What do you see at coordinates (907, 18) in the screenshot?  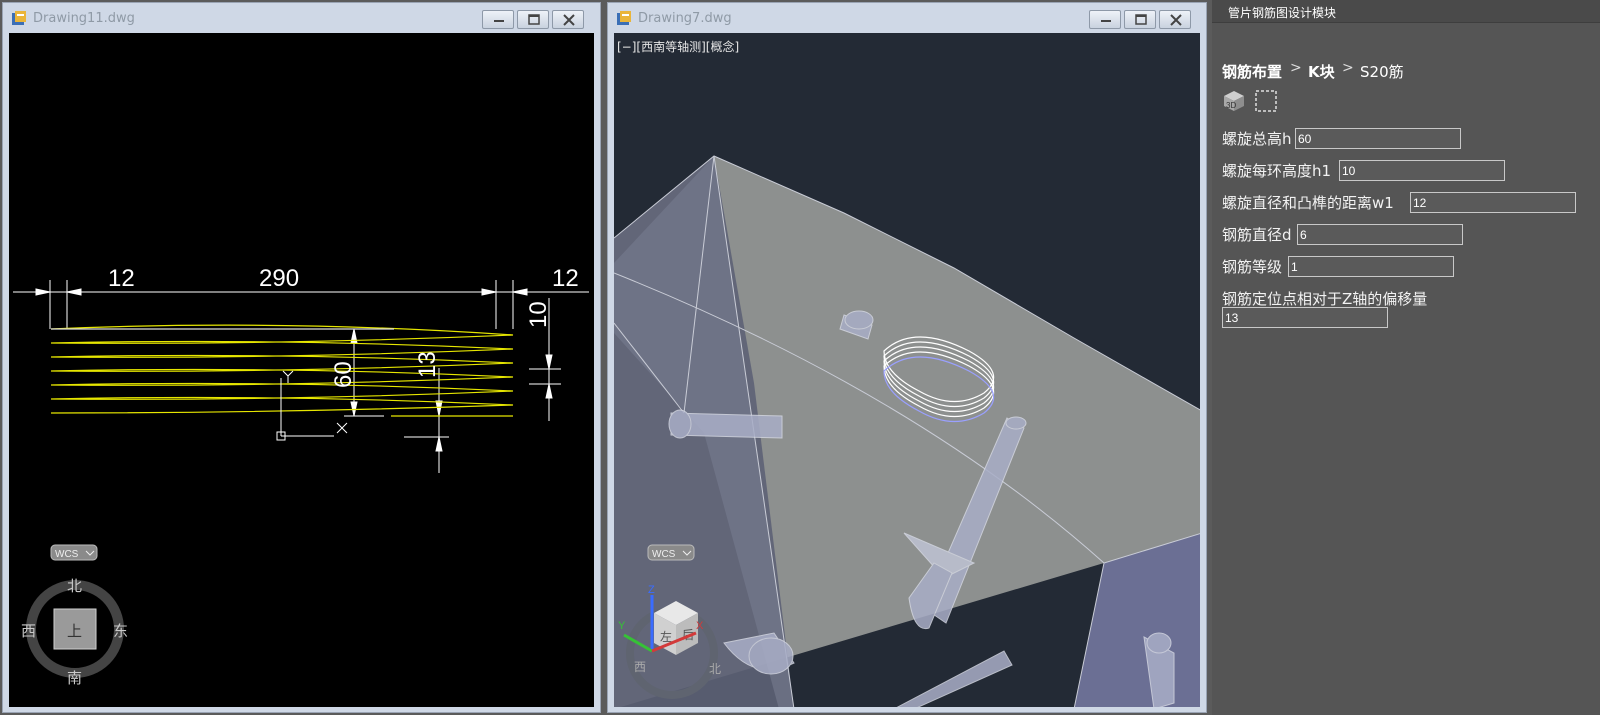 I see `window-titlebar: Drawing7.dwg` at bounding box center [907, 18].